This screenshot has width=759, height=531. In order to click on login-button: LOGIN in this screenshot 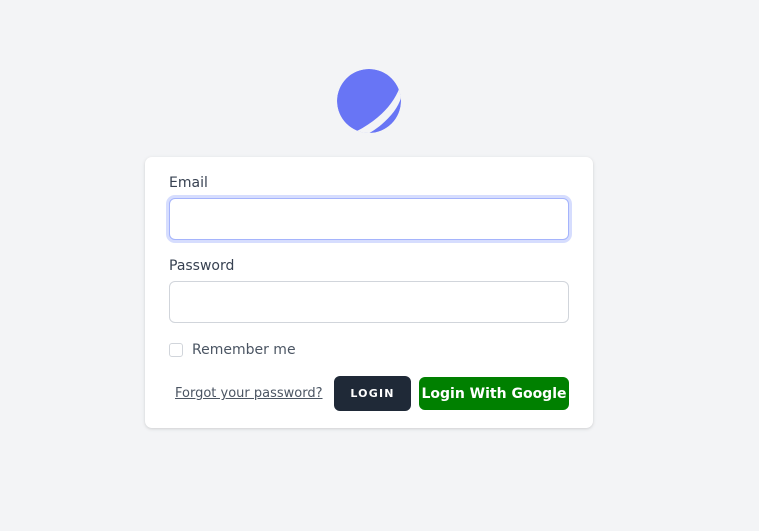, I will do `click(372, 393)`.